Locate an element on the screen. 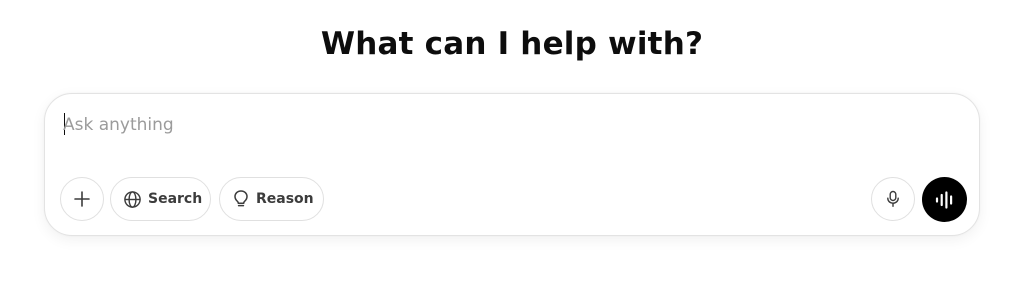  prompt-input is located at coordinates (503, 125).